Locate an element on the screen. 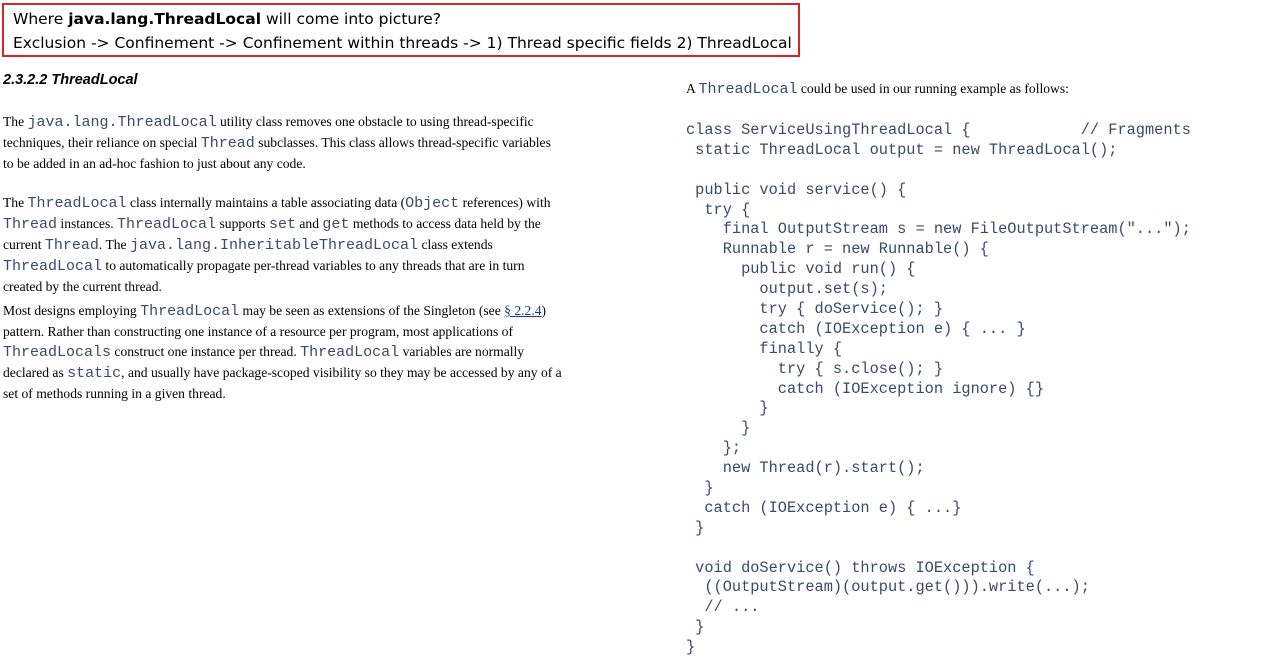 The width and height of the screenshot is (1268, 665). section-link: § 2.2.4 is located at coordinates (522, 310).